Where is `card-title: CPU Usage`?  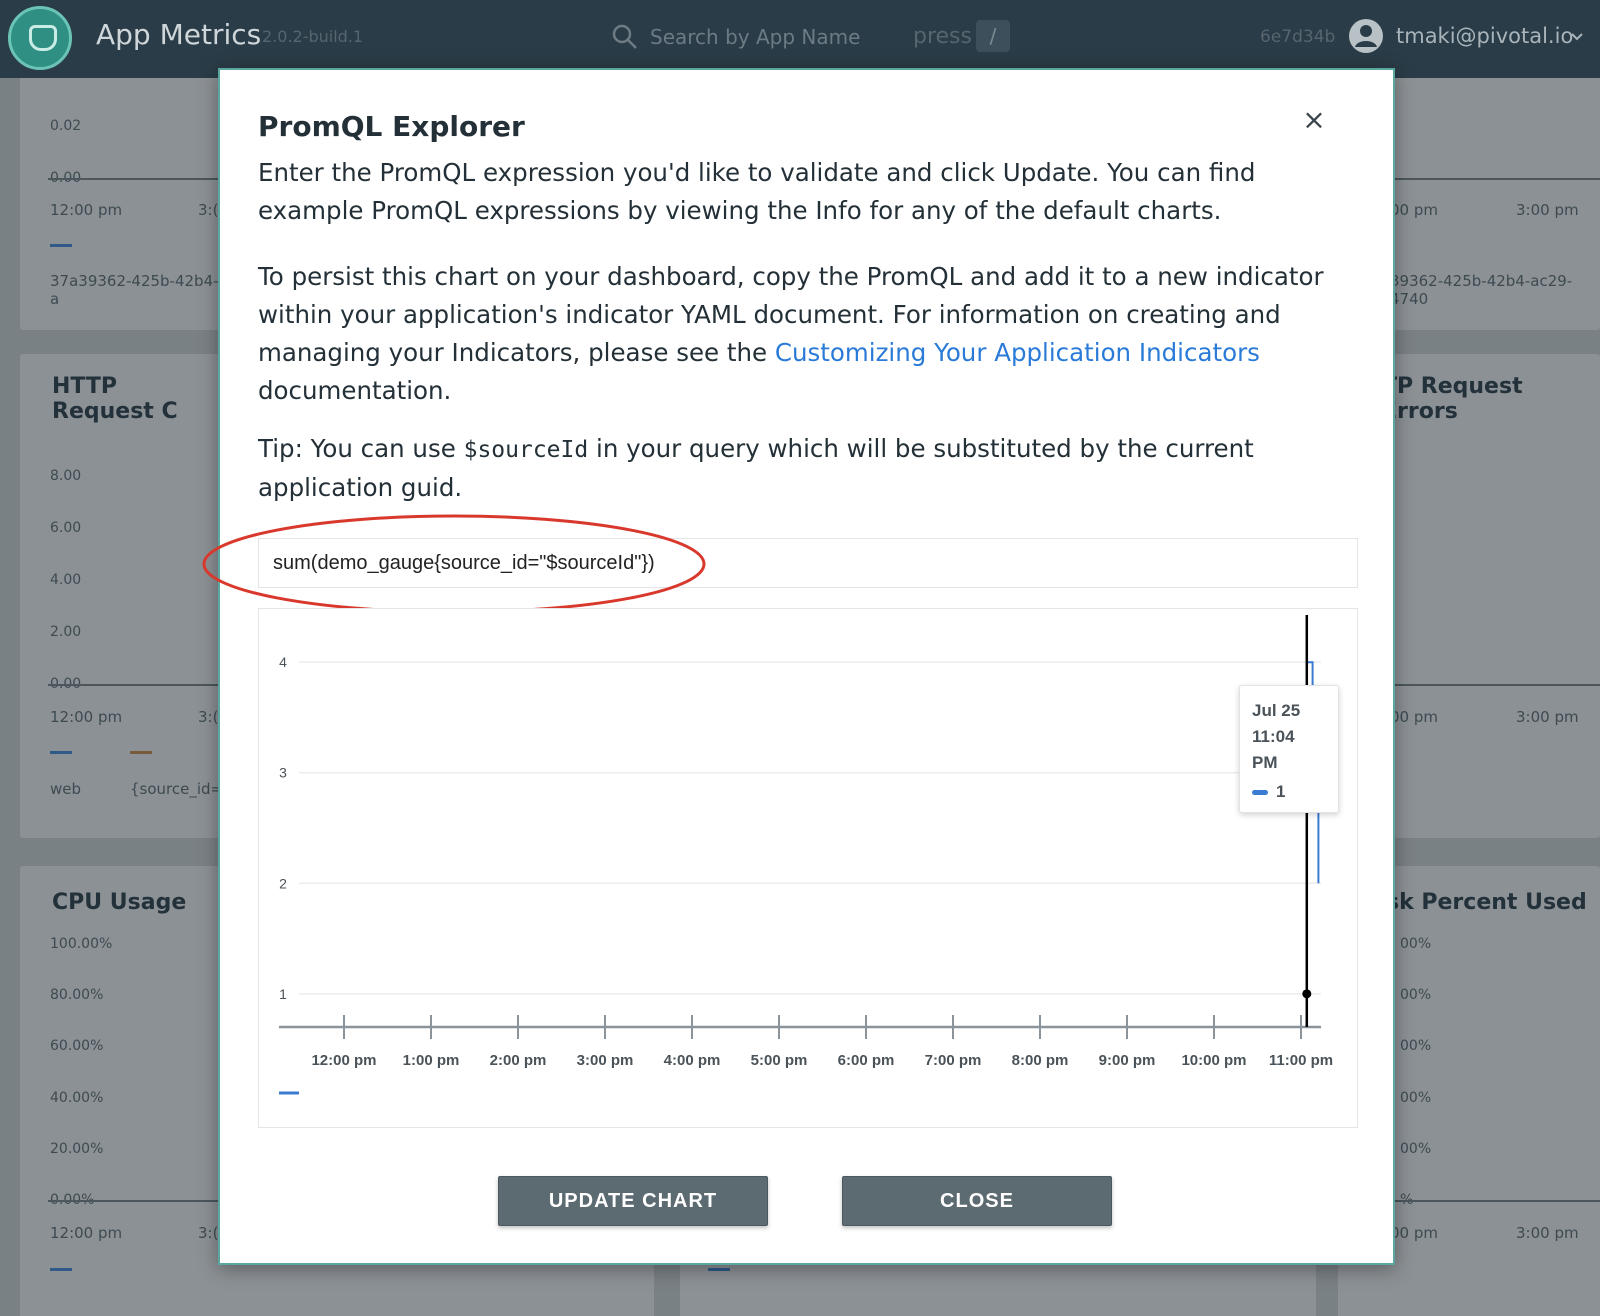
card-title: CPU Usage is located at coordinates (119, 902).